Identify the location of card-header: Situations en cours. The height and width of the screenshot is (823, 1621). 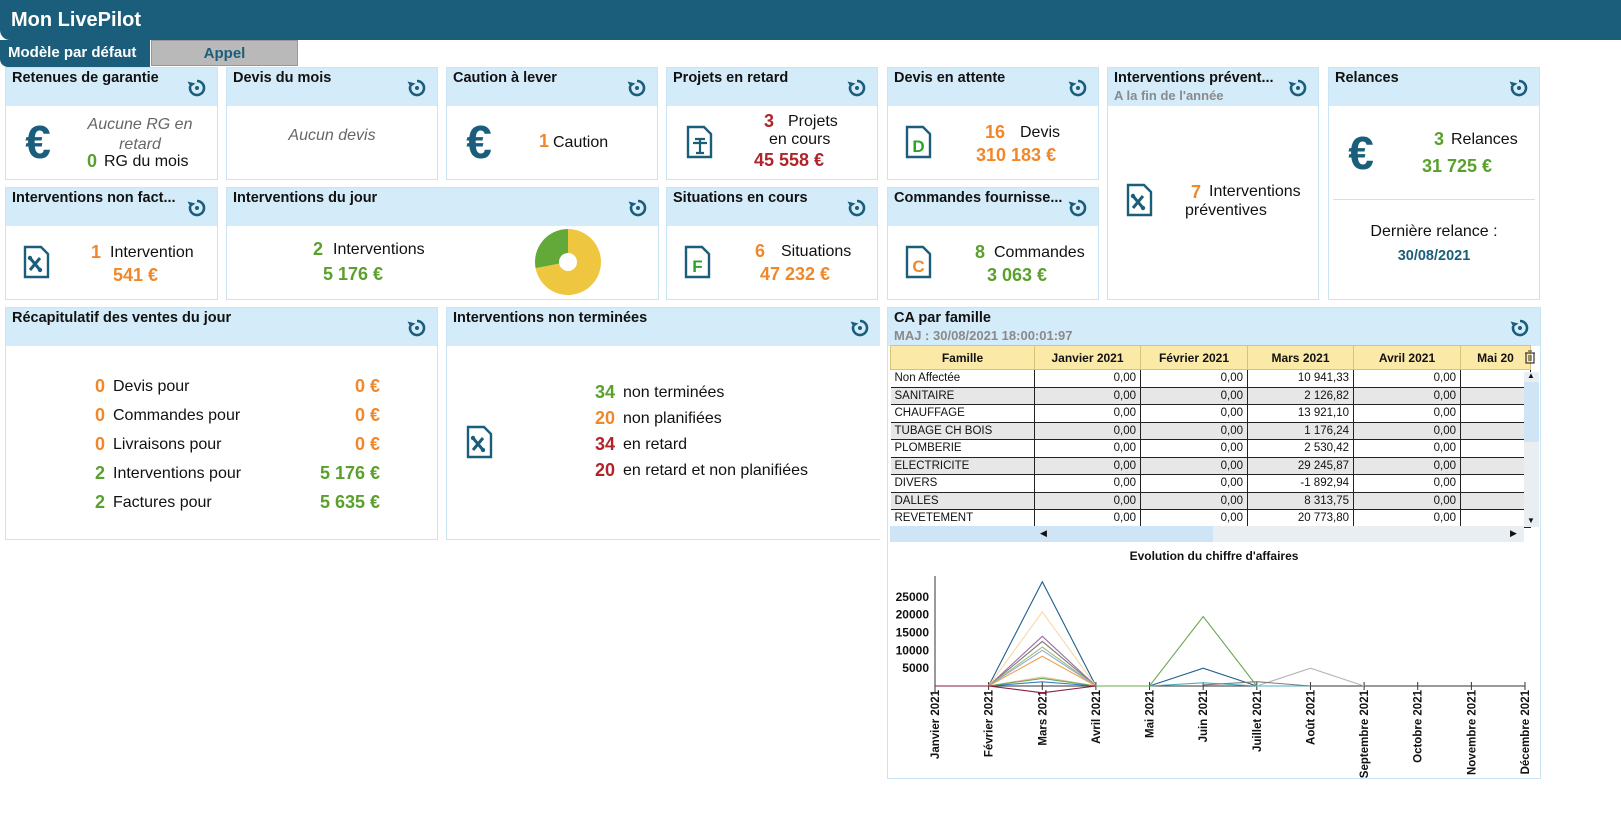
(772, 207).